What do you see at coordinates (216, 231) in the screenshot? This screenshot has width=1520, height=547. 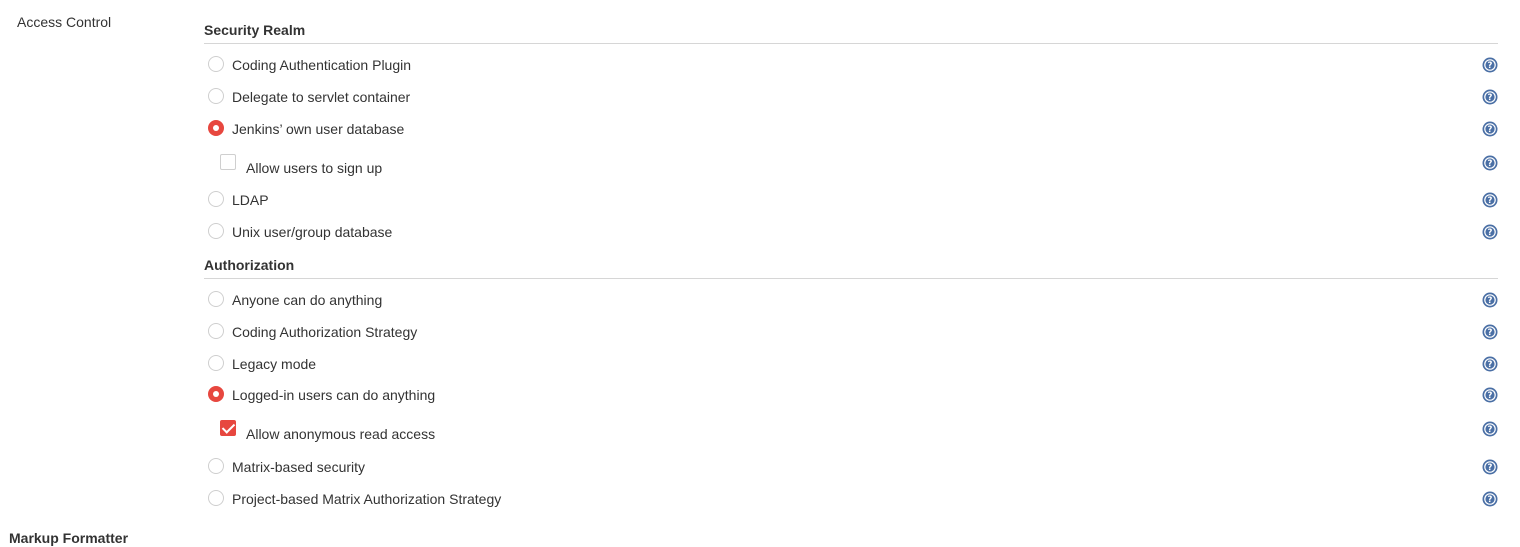 I see `radio-unix` at bounding box center [216, 231].